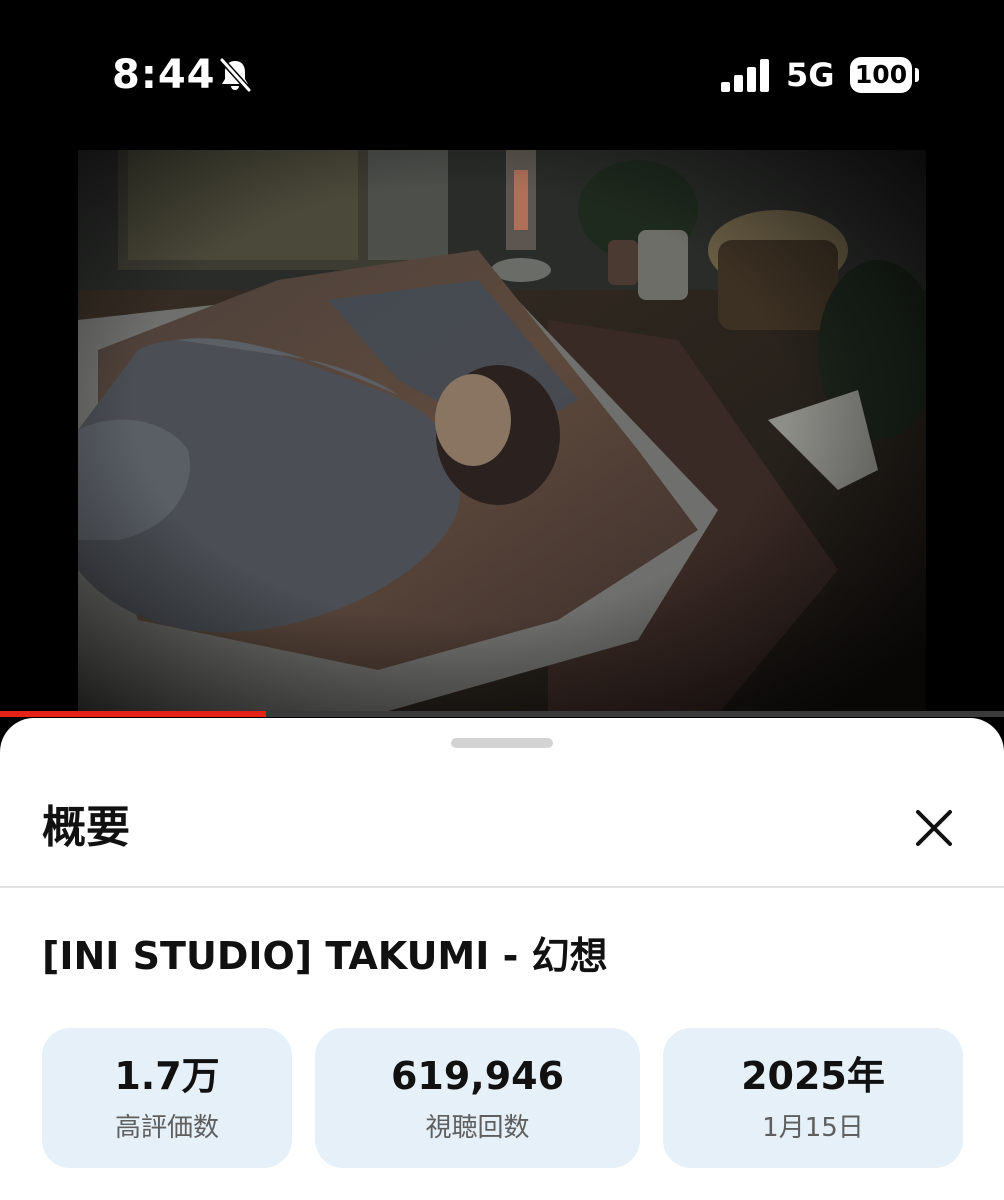 The width and height of the screenshot is (1004, 1200). Describe the element at coordinates (477, 1128) in the screenshot. I see `views-label: 視聴回数` at that location.